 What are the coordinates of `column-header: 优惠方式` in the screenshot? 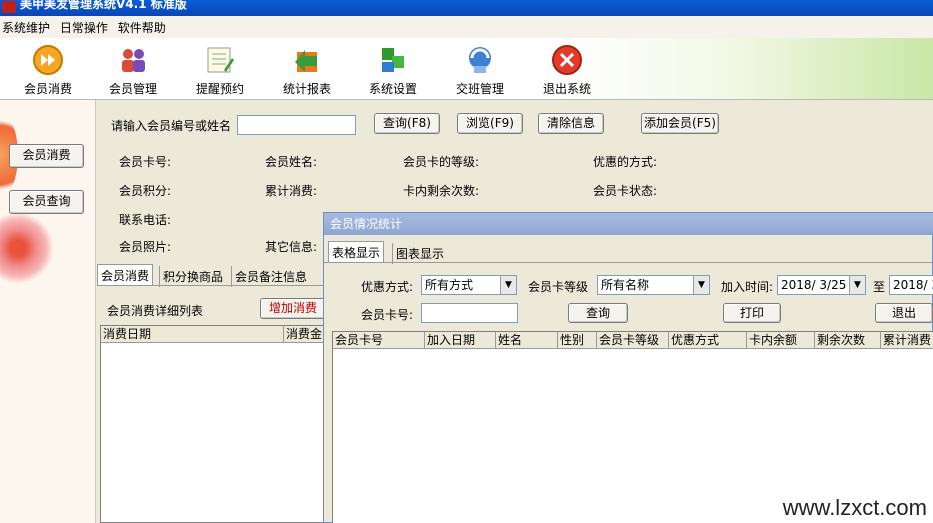 It's located at (708, 340).